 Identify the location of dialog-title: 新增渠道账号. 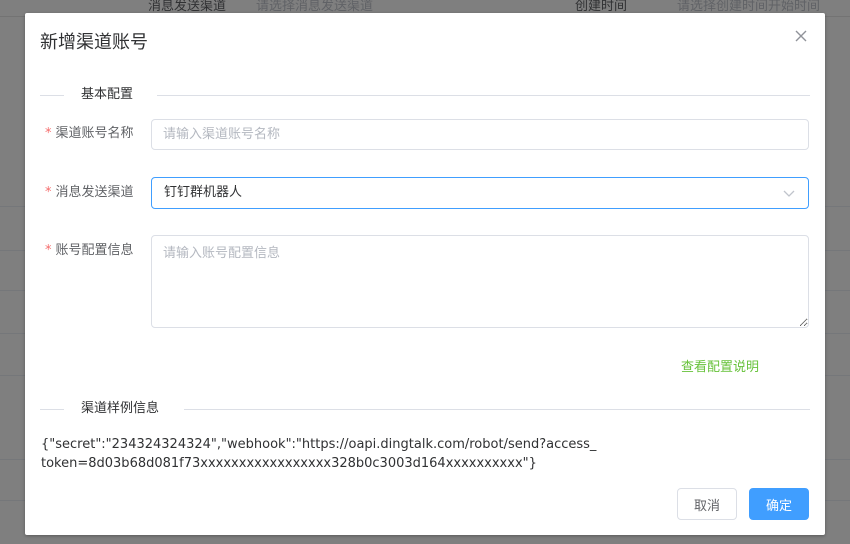
(94, 42).